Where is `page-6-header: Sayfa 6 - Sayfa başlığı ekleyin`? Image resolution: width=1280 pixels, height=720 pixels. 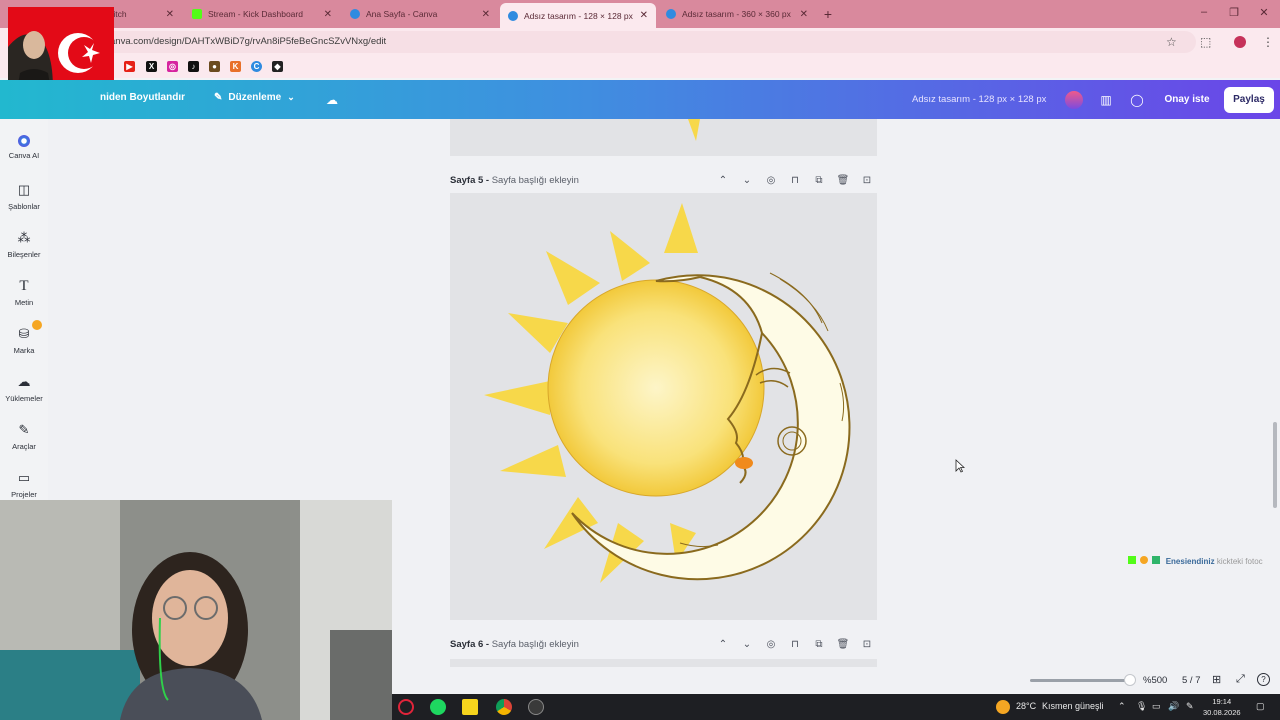 page-6-header: Sayfa 6 - Sayfa başlığı ekleyin is located at coordinates (514, 644).